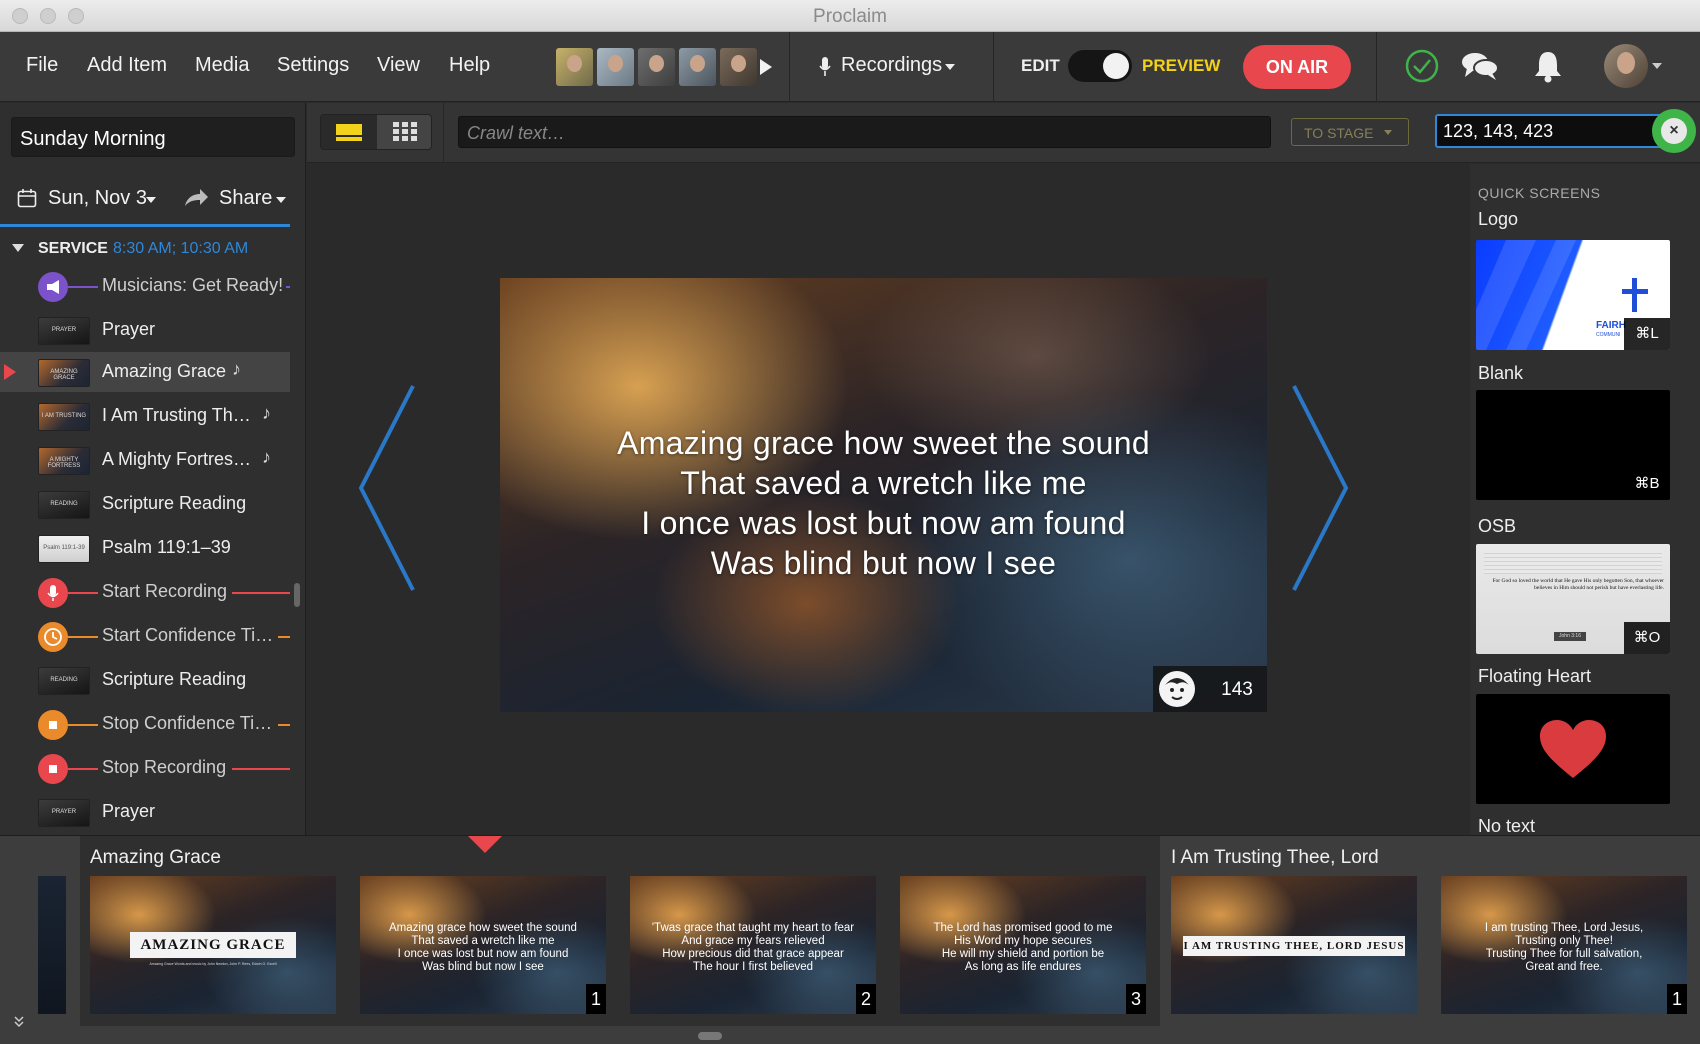 This screenshot has height=1044, width=1700. Describe the element at coordinates (483, 954) in the screenshot. I see `lyric-line: I once was lost but now am found` at that location.